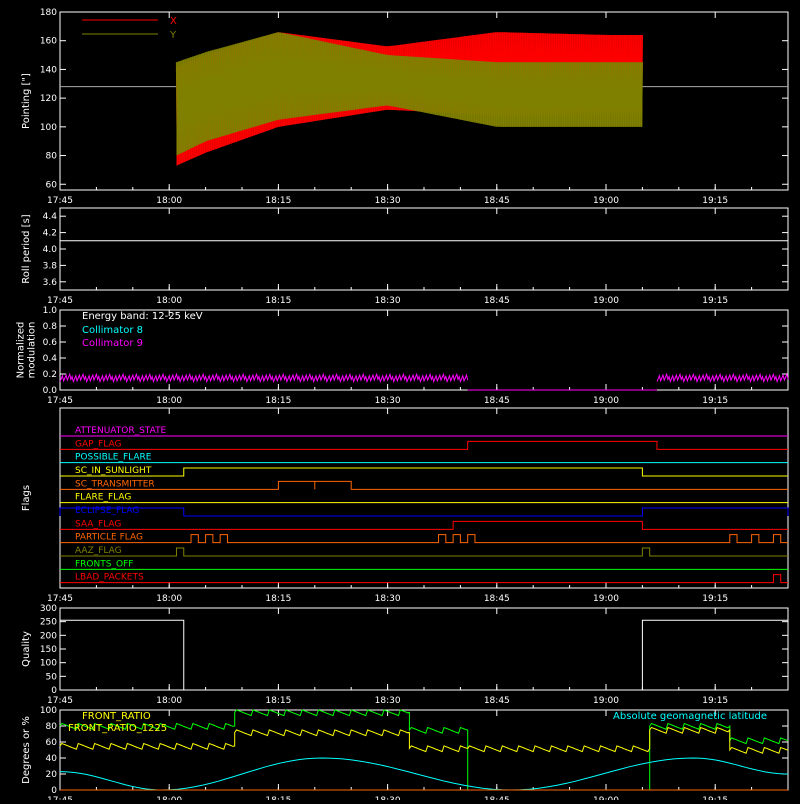 The width and height of the screenshot is (800, 804). Describe the element at coordinates (388, 599) in the screenshot. I see `flags-xtick-label-3: 18:30` at that location.